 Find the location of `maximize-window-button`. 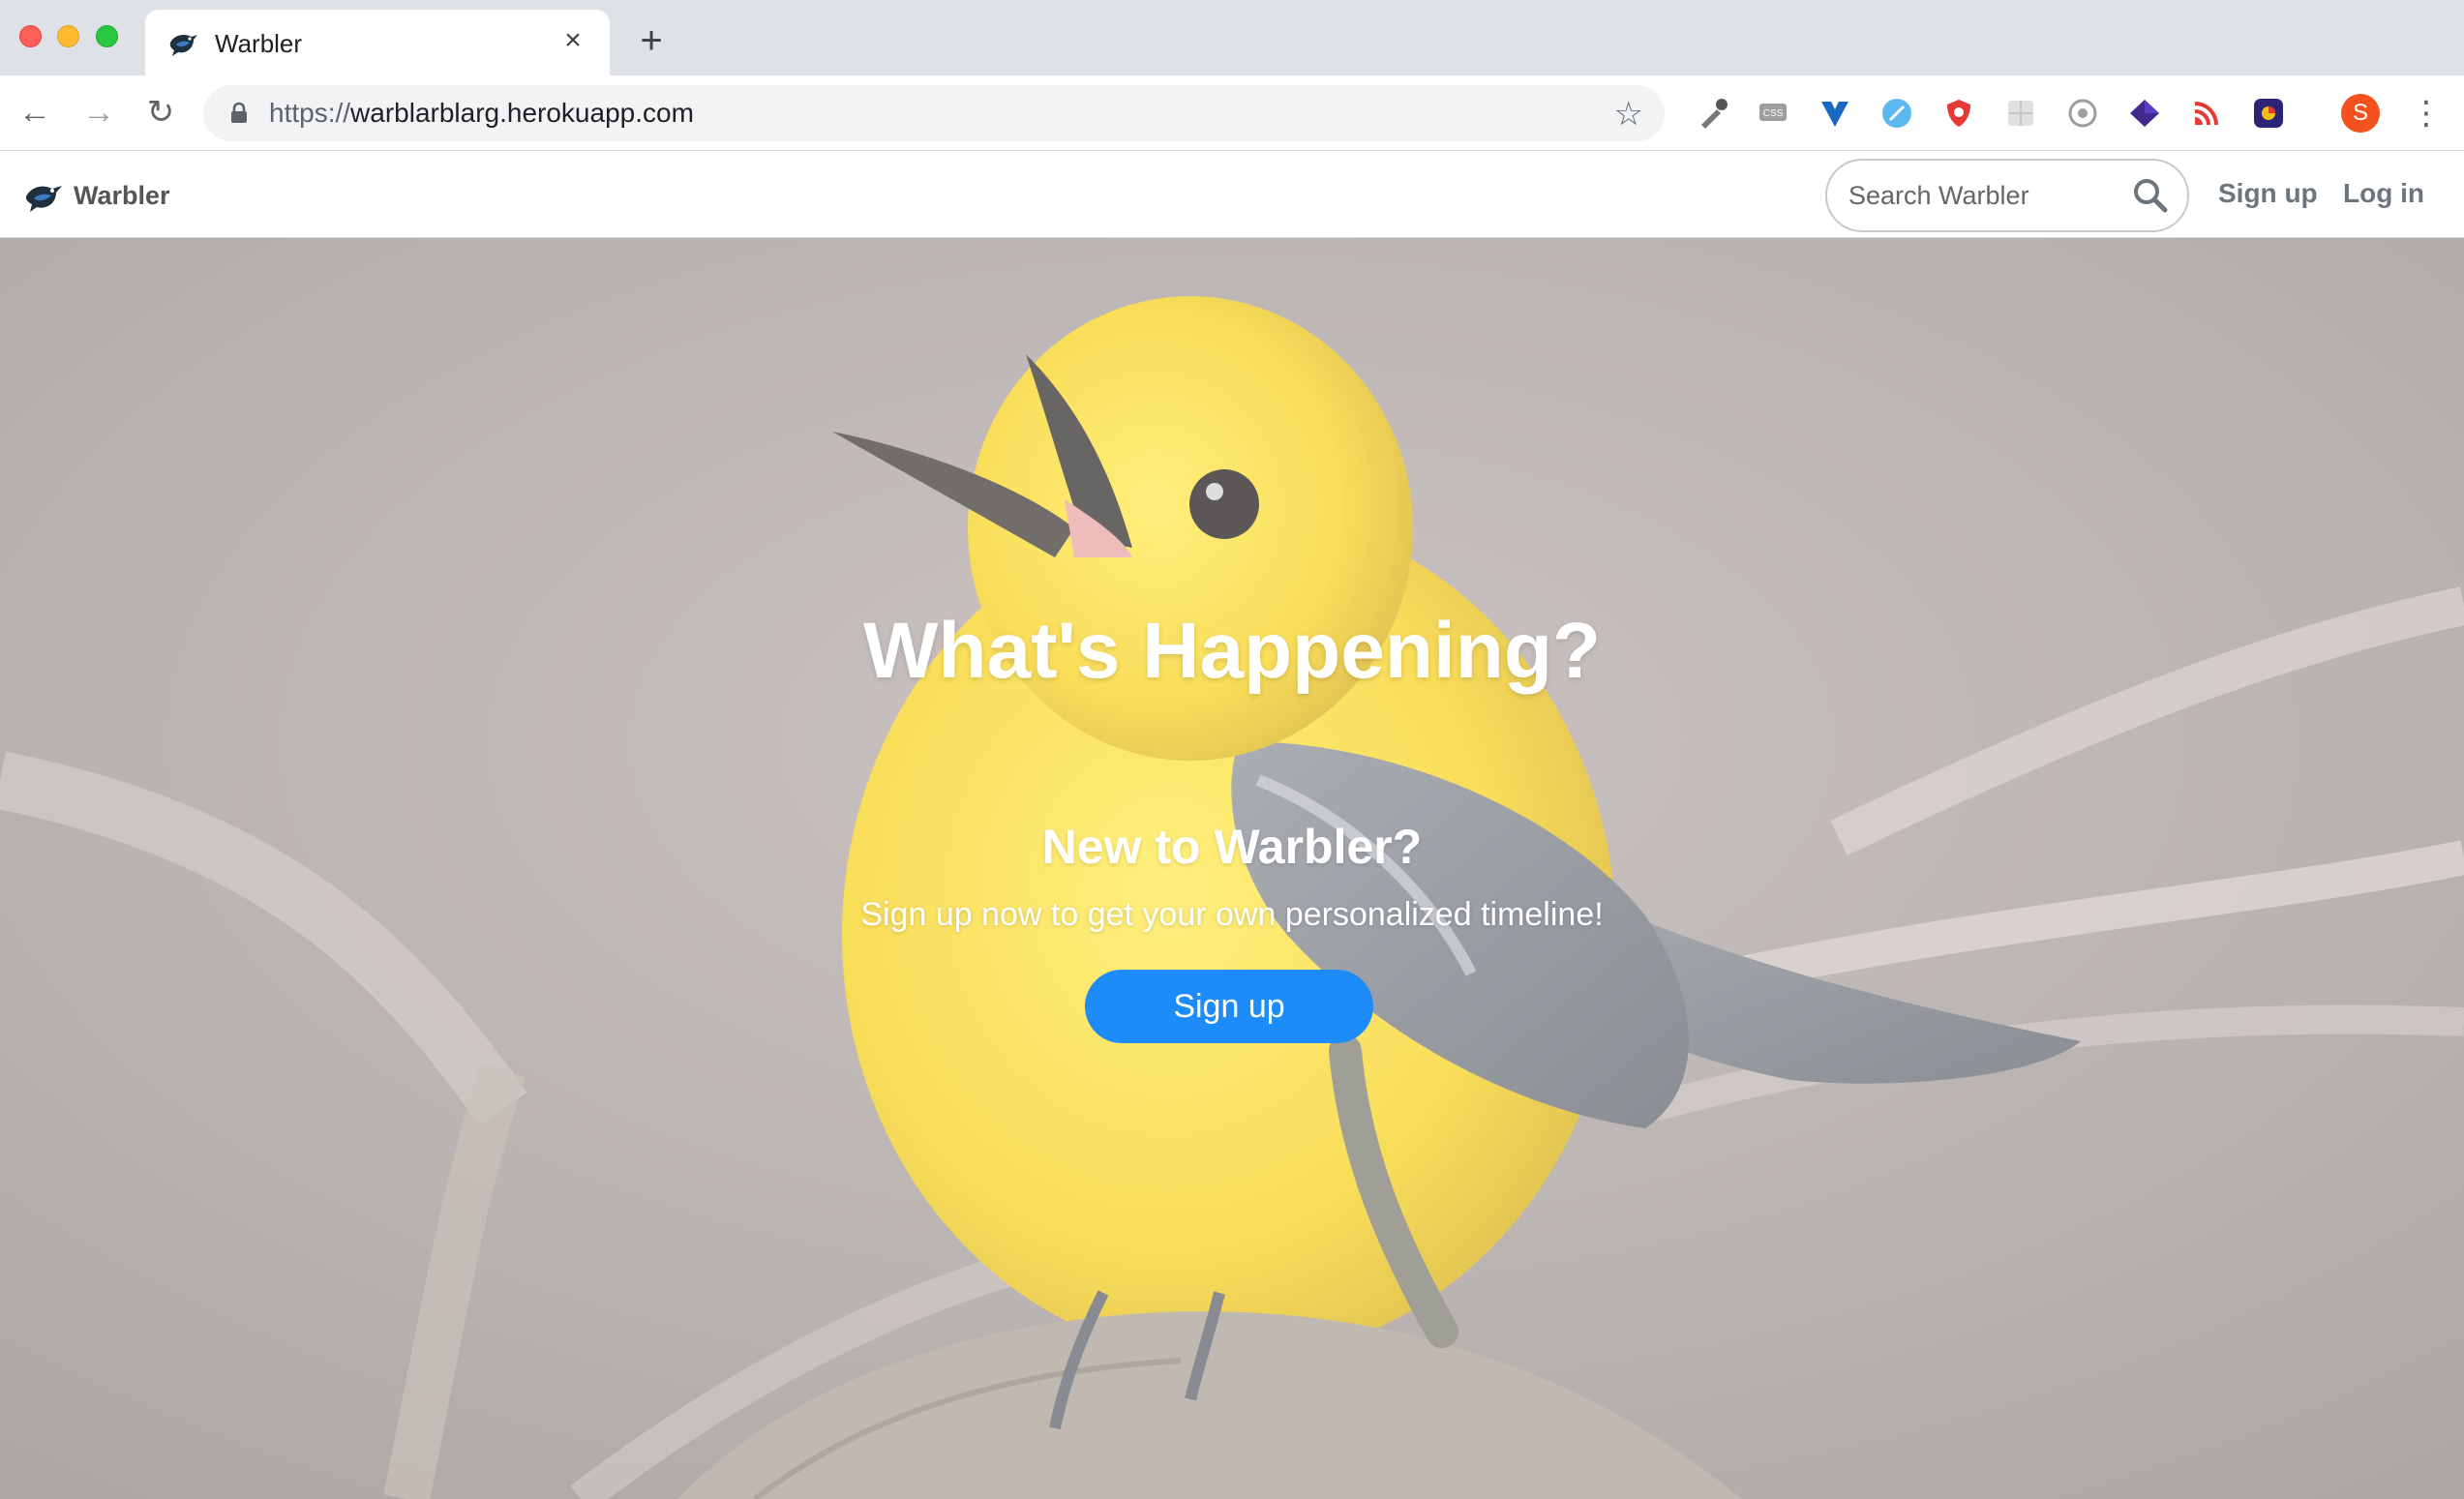

maximize-window-button is located at coordinates (107, 36).